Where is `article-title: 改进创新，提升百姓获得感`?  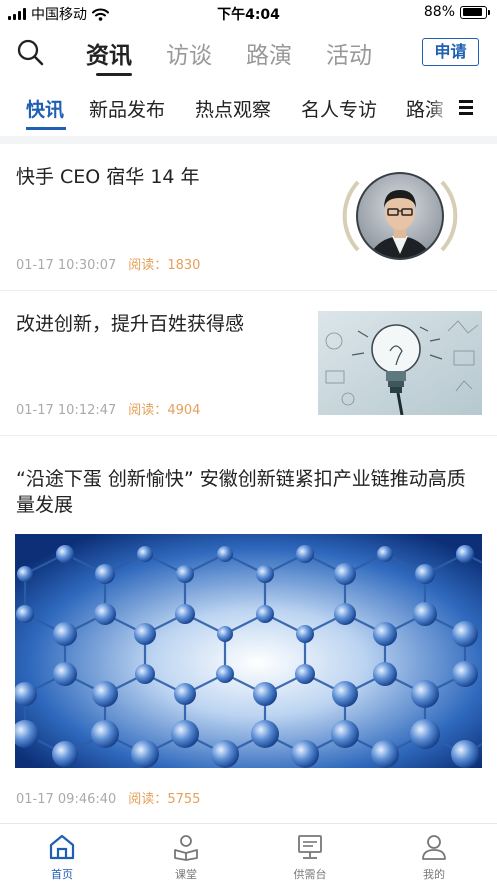 article-title: 改进创新，提升百姓获得感 is located at coordinates (130, 324).